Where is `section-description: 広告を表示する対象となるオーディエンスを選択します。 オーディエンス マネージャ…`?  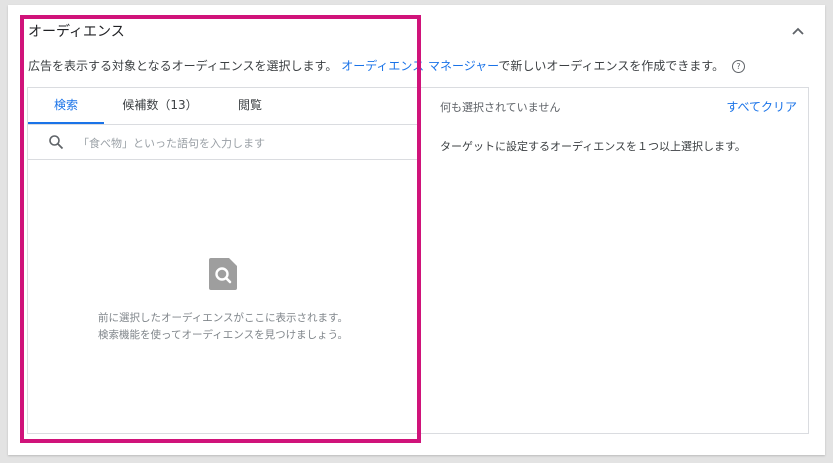
section-description: 広告を表示する対象となるオーディエンスを選択します。 オーディエンス マネージャ… is located at coordinates (386, 65).